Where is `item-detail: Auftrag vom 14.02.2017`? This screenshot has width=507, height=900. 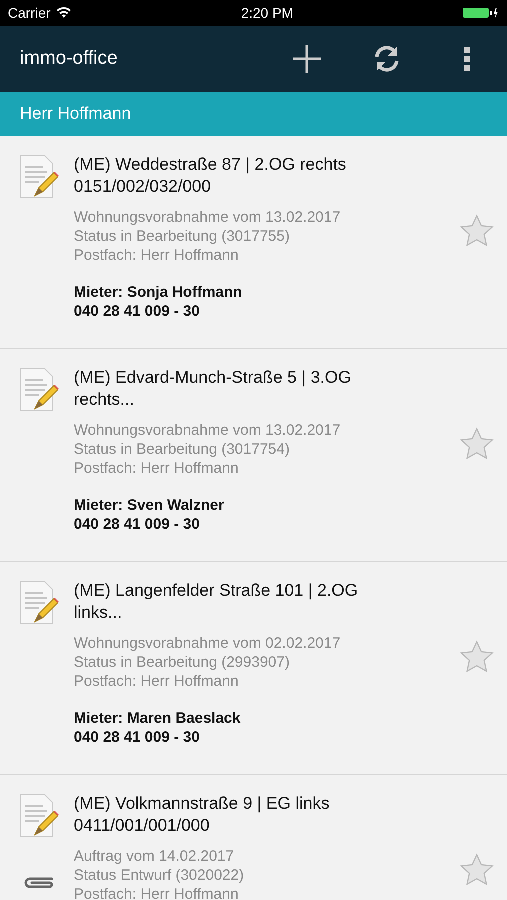 item-detail: Auftrag vom 14.02.2017 is located at coordinates (155, 856).